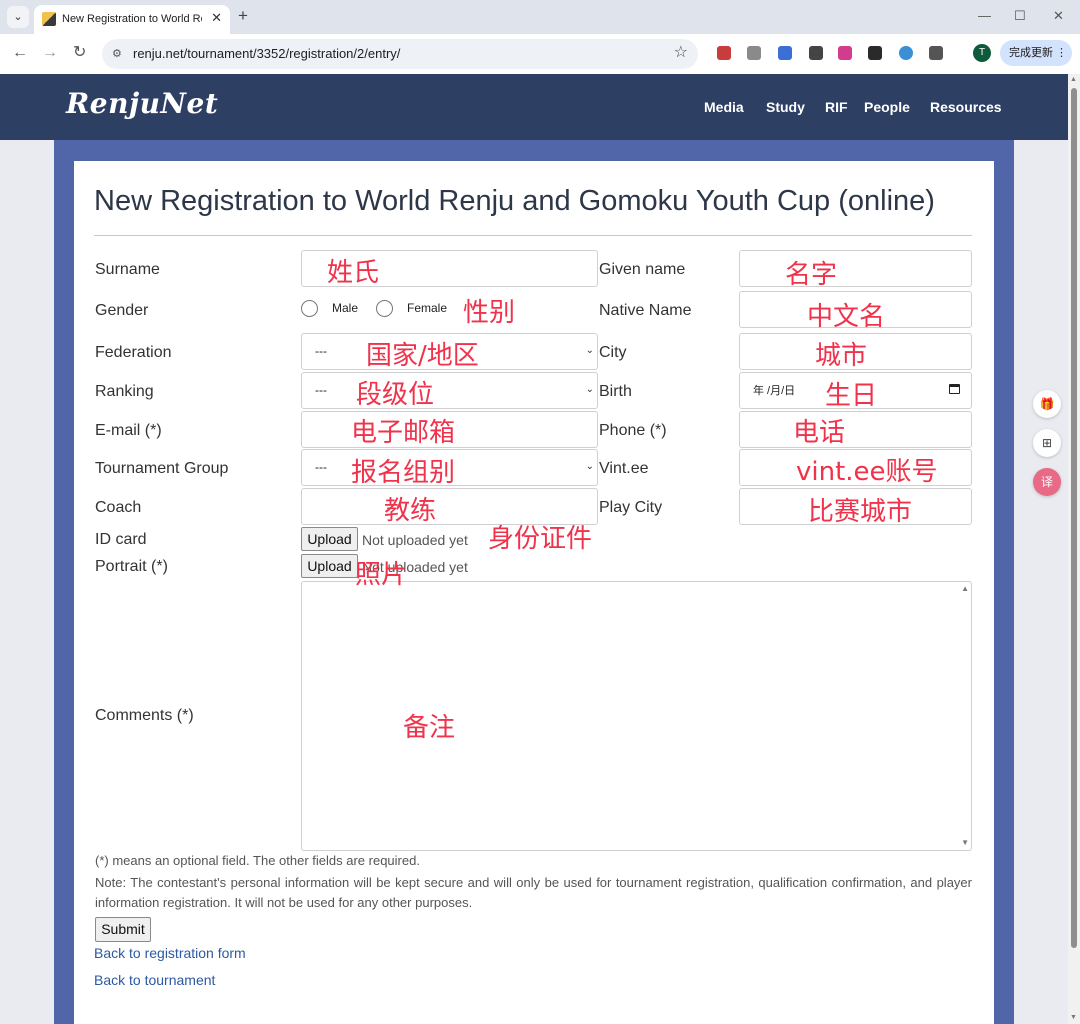  What do you see at coordinates (1074, 518) in the screenshot?
I see `scrollbar-thumb` at bounding box center [1074, 518].